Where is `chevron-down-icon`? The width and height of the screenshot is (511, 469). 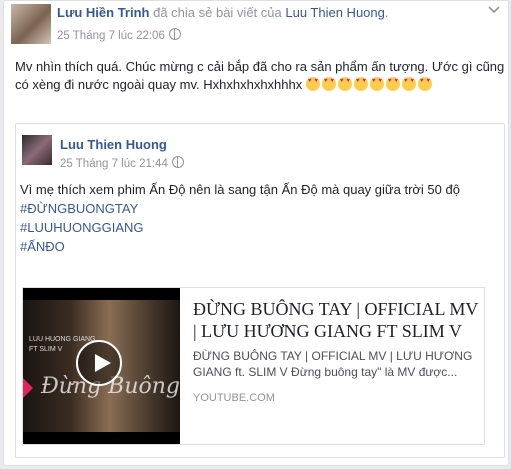
chevron-down-icon is located at coordinates (494, 10).